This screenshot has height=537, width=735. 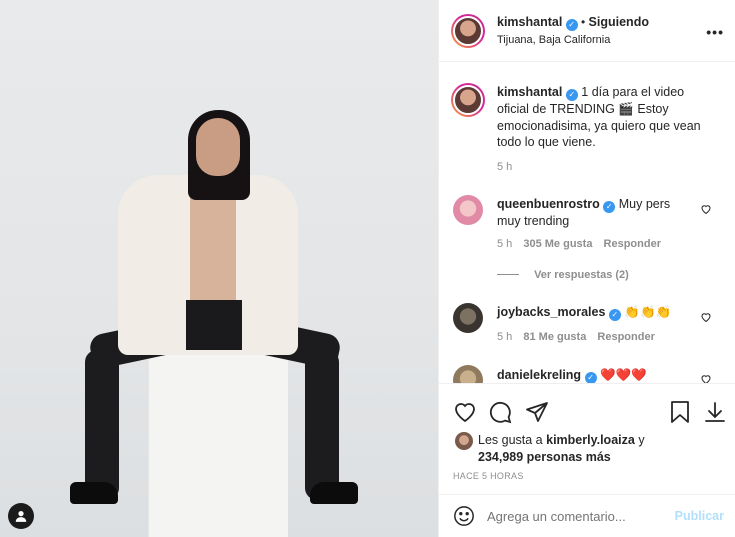 I want to click on caption-text: 1 día para el video, so click(x=633, y=92).